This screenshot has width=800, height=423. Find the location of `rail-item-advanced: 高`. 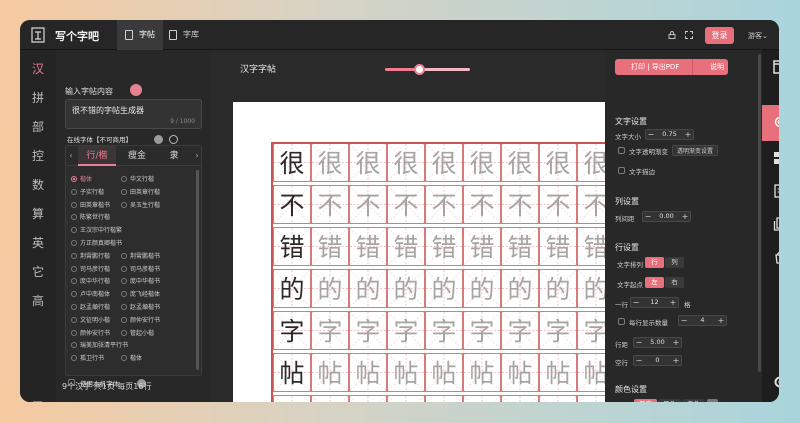

rail-item-advanced: 高 is located at coordinates (38, 300).